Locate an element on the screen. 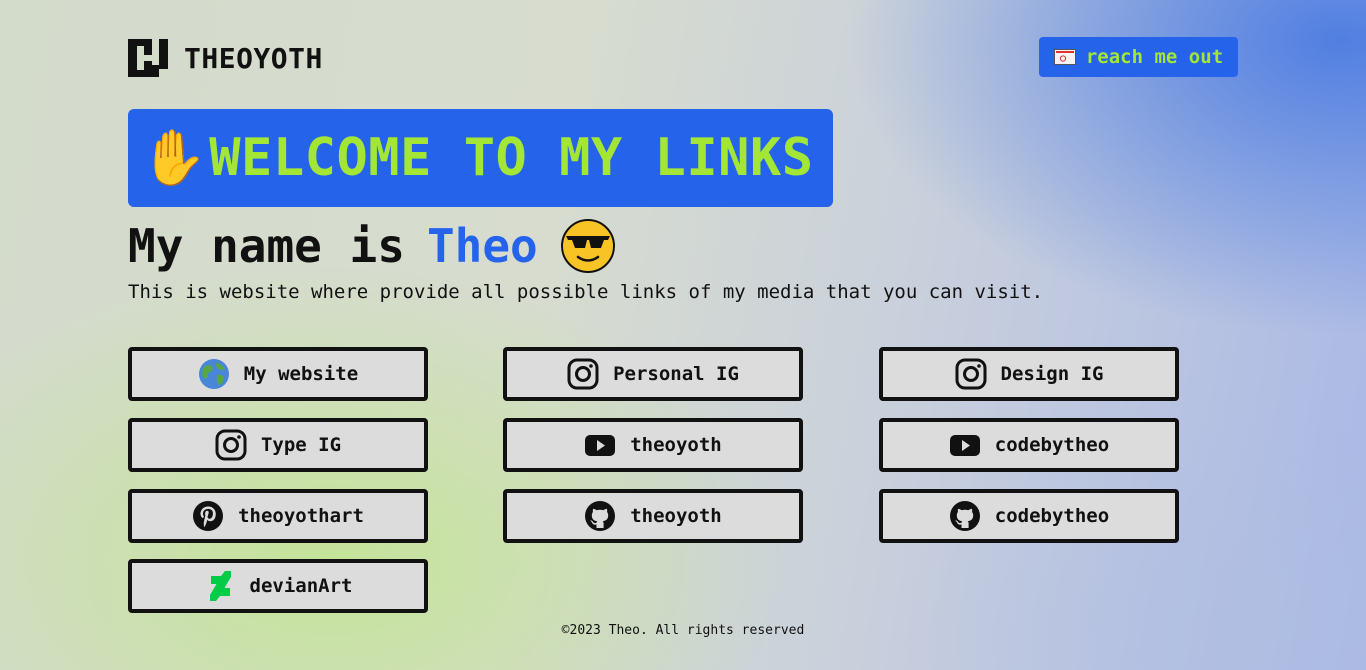 Image resolution: width=1366 pixels, height=670 pixels. link-label: devianArt is located at coordinates (301, 586).